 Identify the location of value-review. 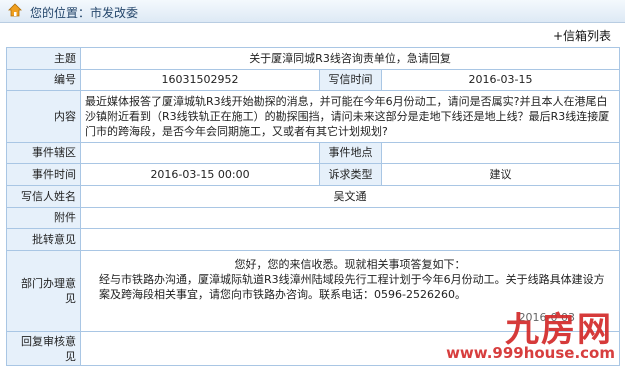
(350, 348).